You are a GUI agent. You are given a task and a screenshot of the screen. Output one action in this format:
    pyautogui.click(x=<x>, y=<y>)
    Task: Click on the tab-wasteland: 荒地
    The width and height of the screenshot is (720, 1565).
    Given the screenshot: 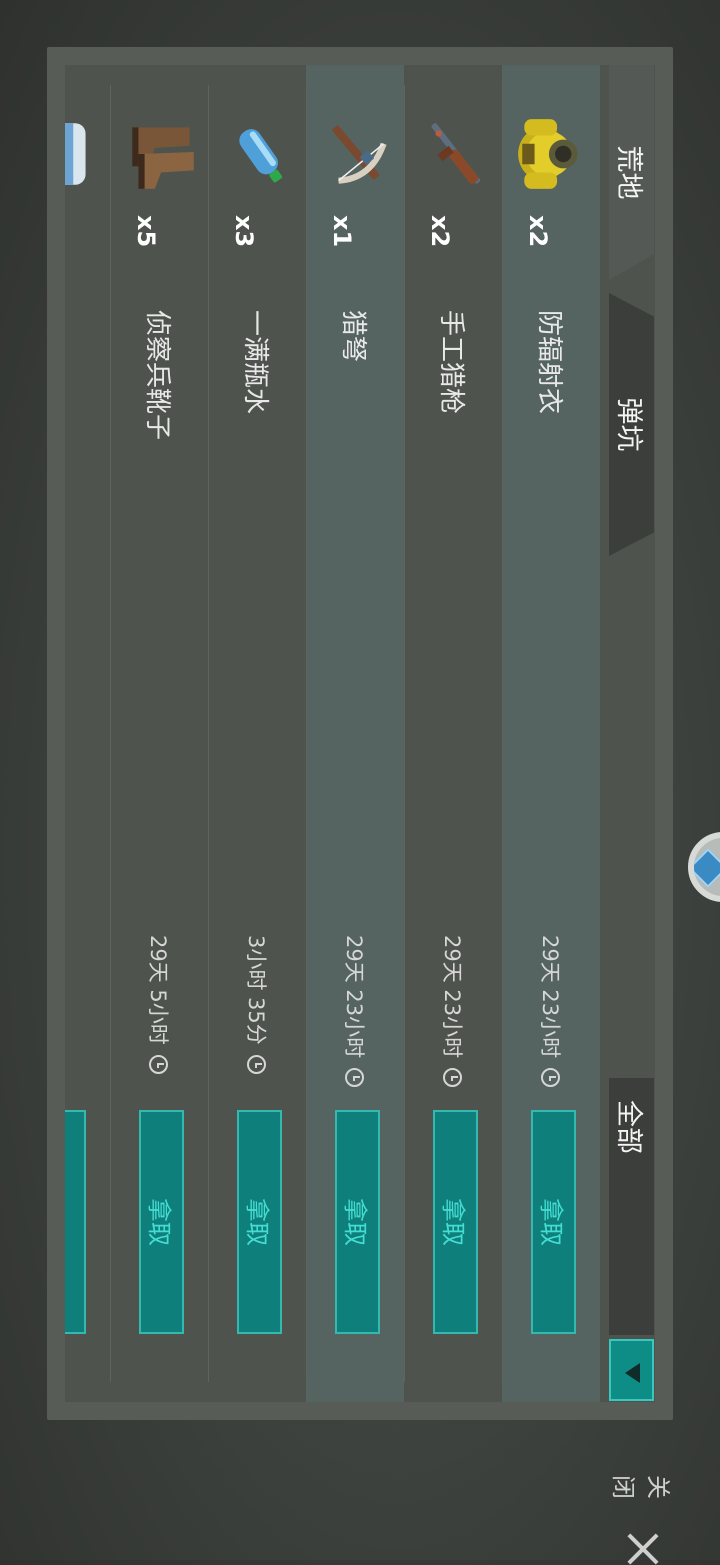 What is the action you would take?
    pyautogui.click(x=631, y=172)
    